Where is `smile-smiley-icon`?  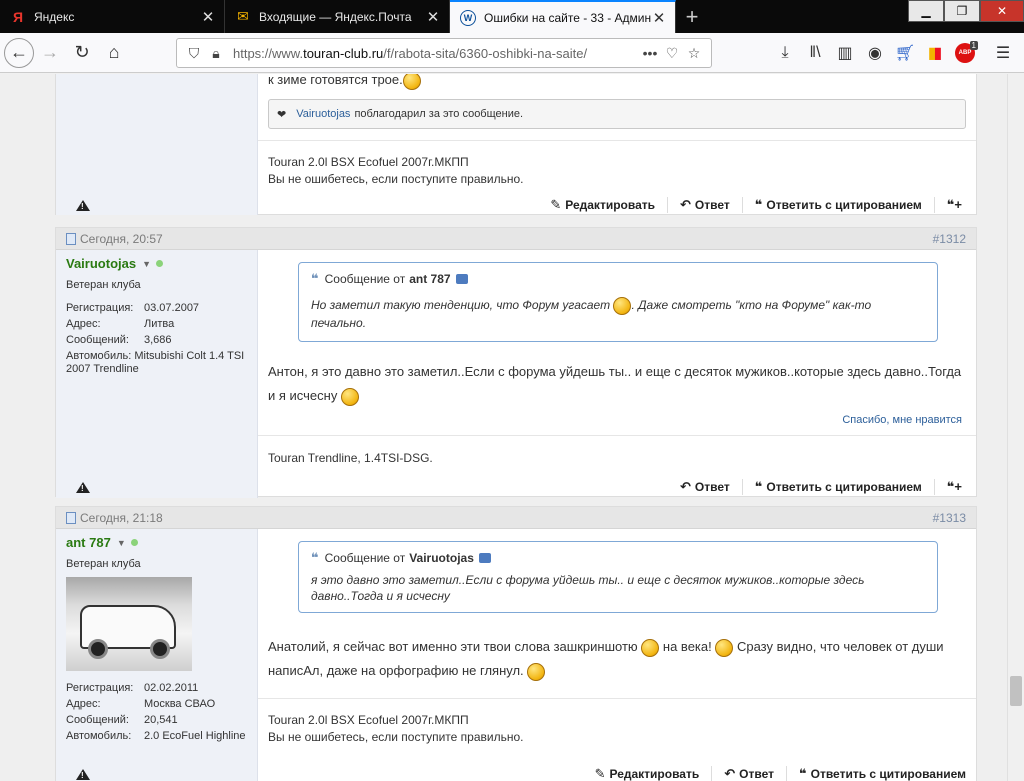 smile-smiley-icon is located at coordinates (536, 671).